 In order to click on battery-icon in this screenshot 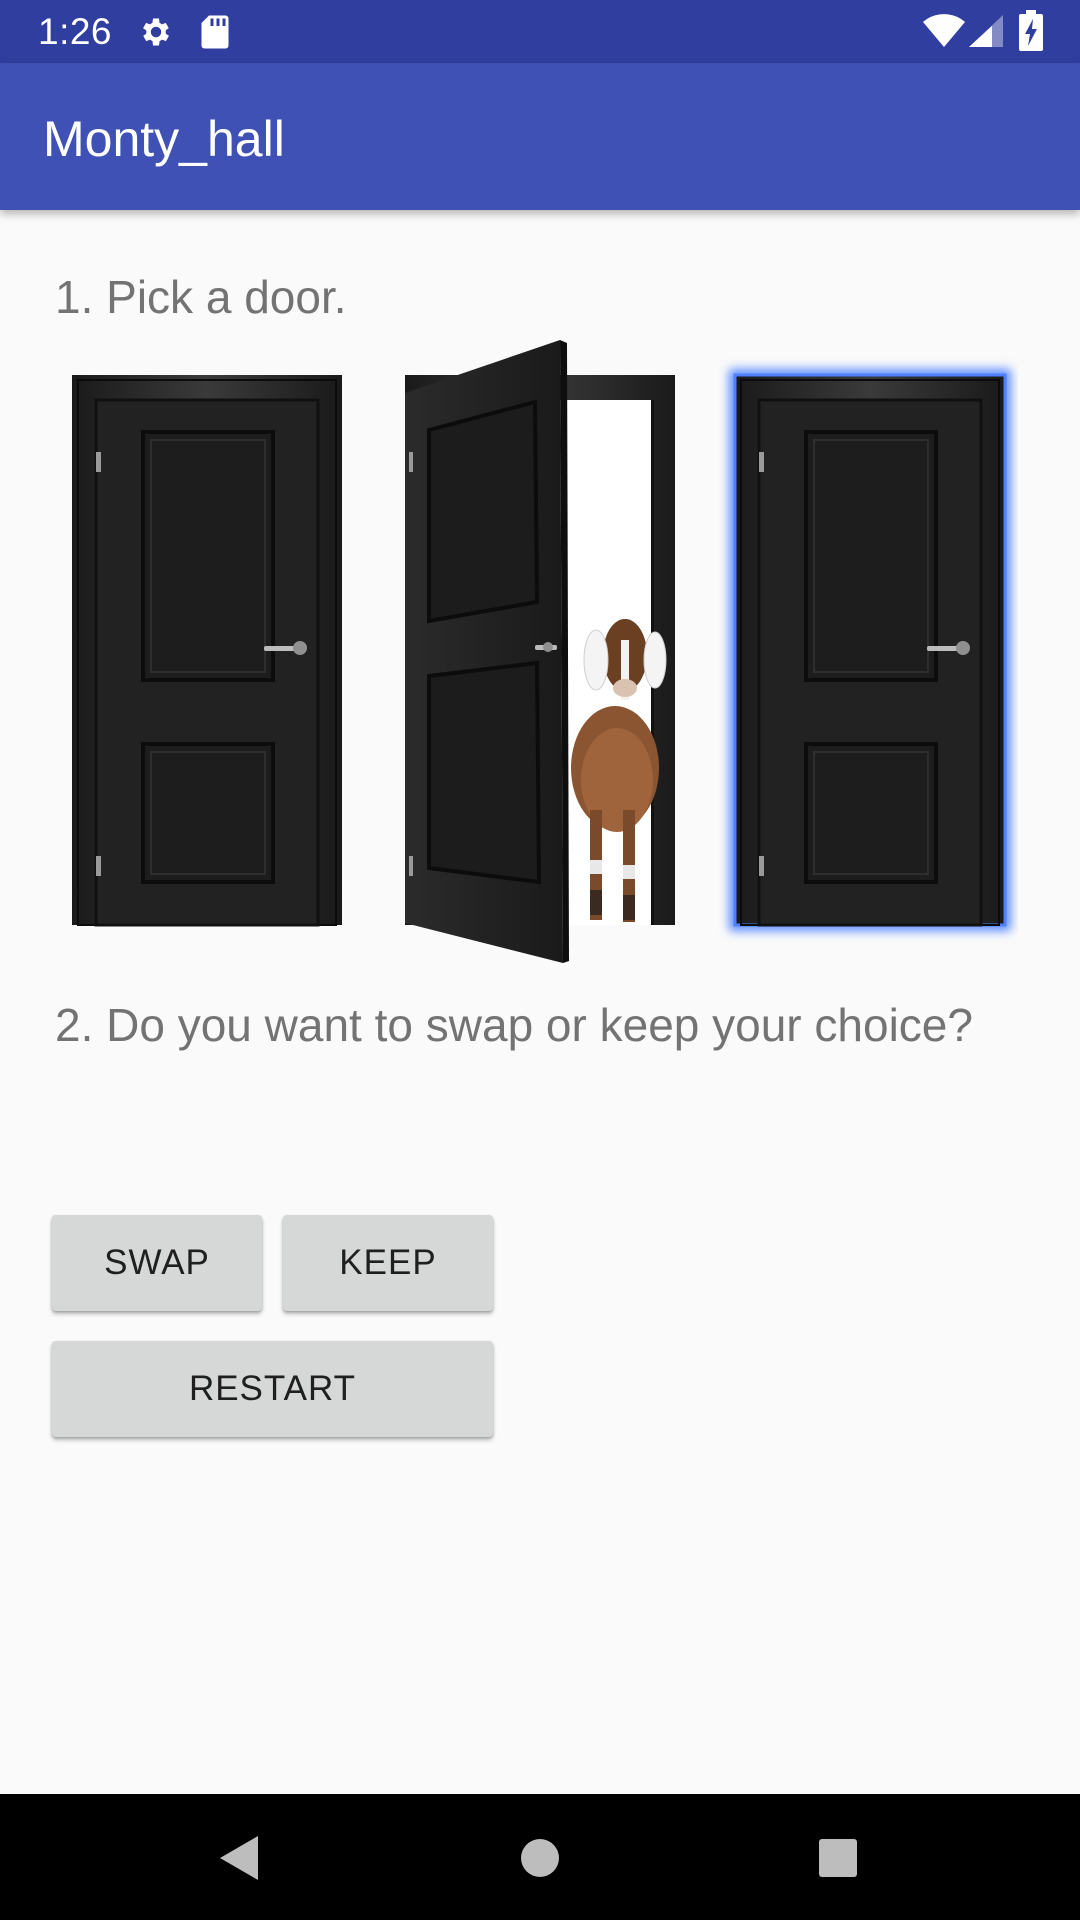, I will do `click(1031, 33)`.